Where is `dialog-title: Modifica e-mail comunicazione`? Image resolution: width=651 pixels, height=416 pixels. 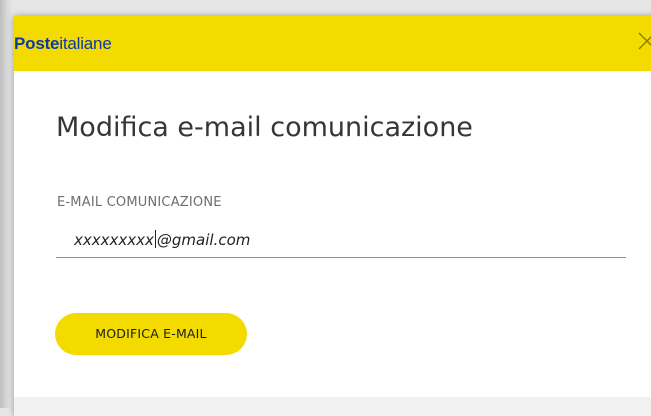
dialog-title: Modifica e-mail comunicazione is located at coordinates (264, 127).